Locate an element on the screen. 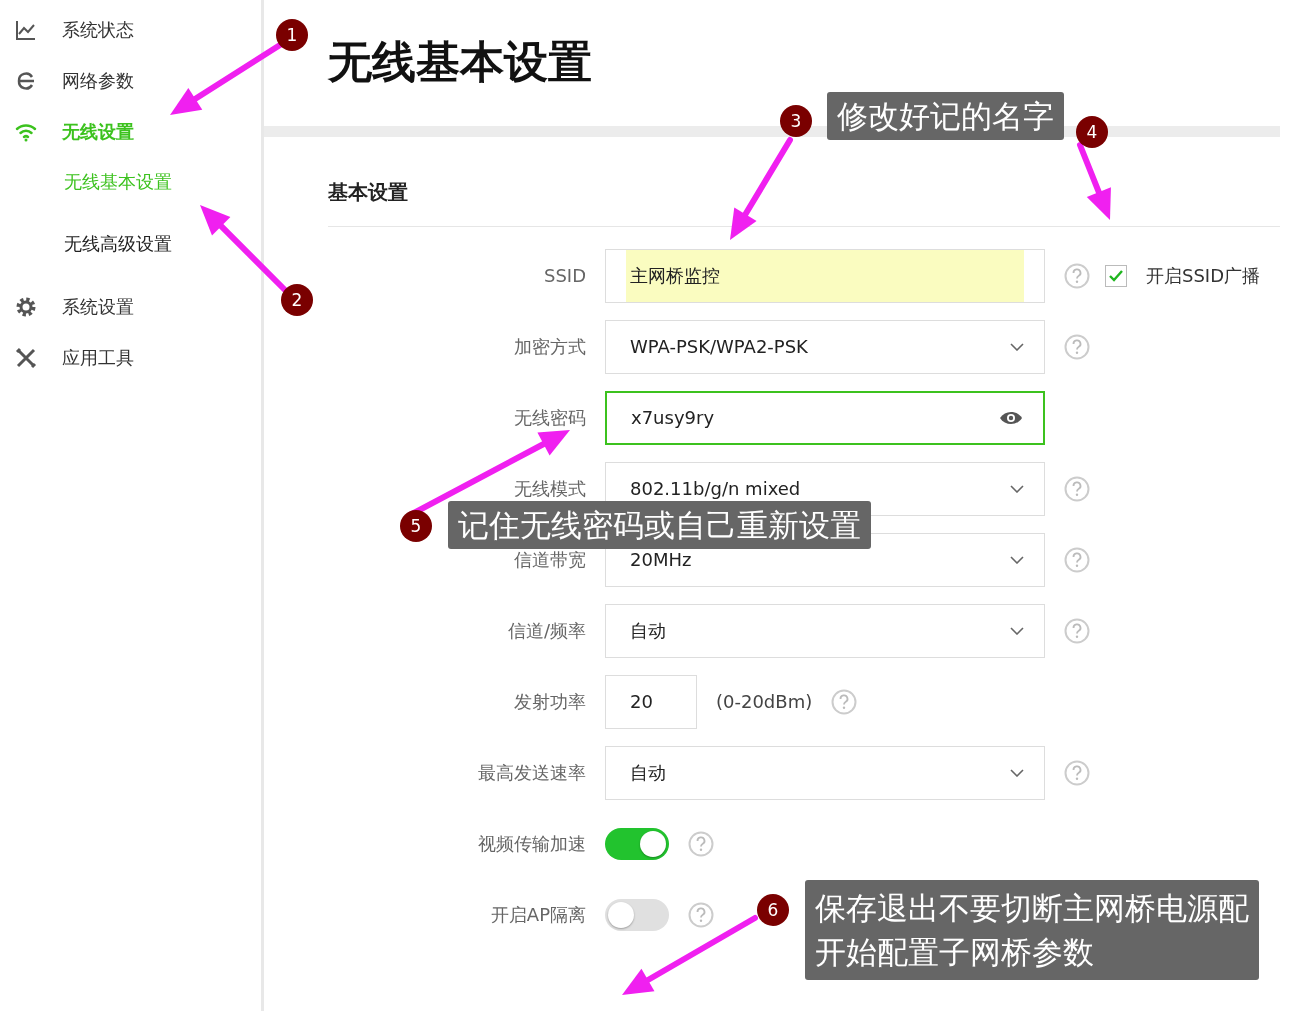 The height and width of the screenshot is (1011, 1294). section-title: 基本设置 is located at coordinates (368, 192).